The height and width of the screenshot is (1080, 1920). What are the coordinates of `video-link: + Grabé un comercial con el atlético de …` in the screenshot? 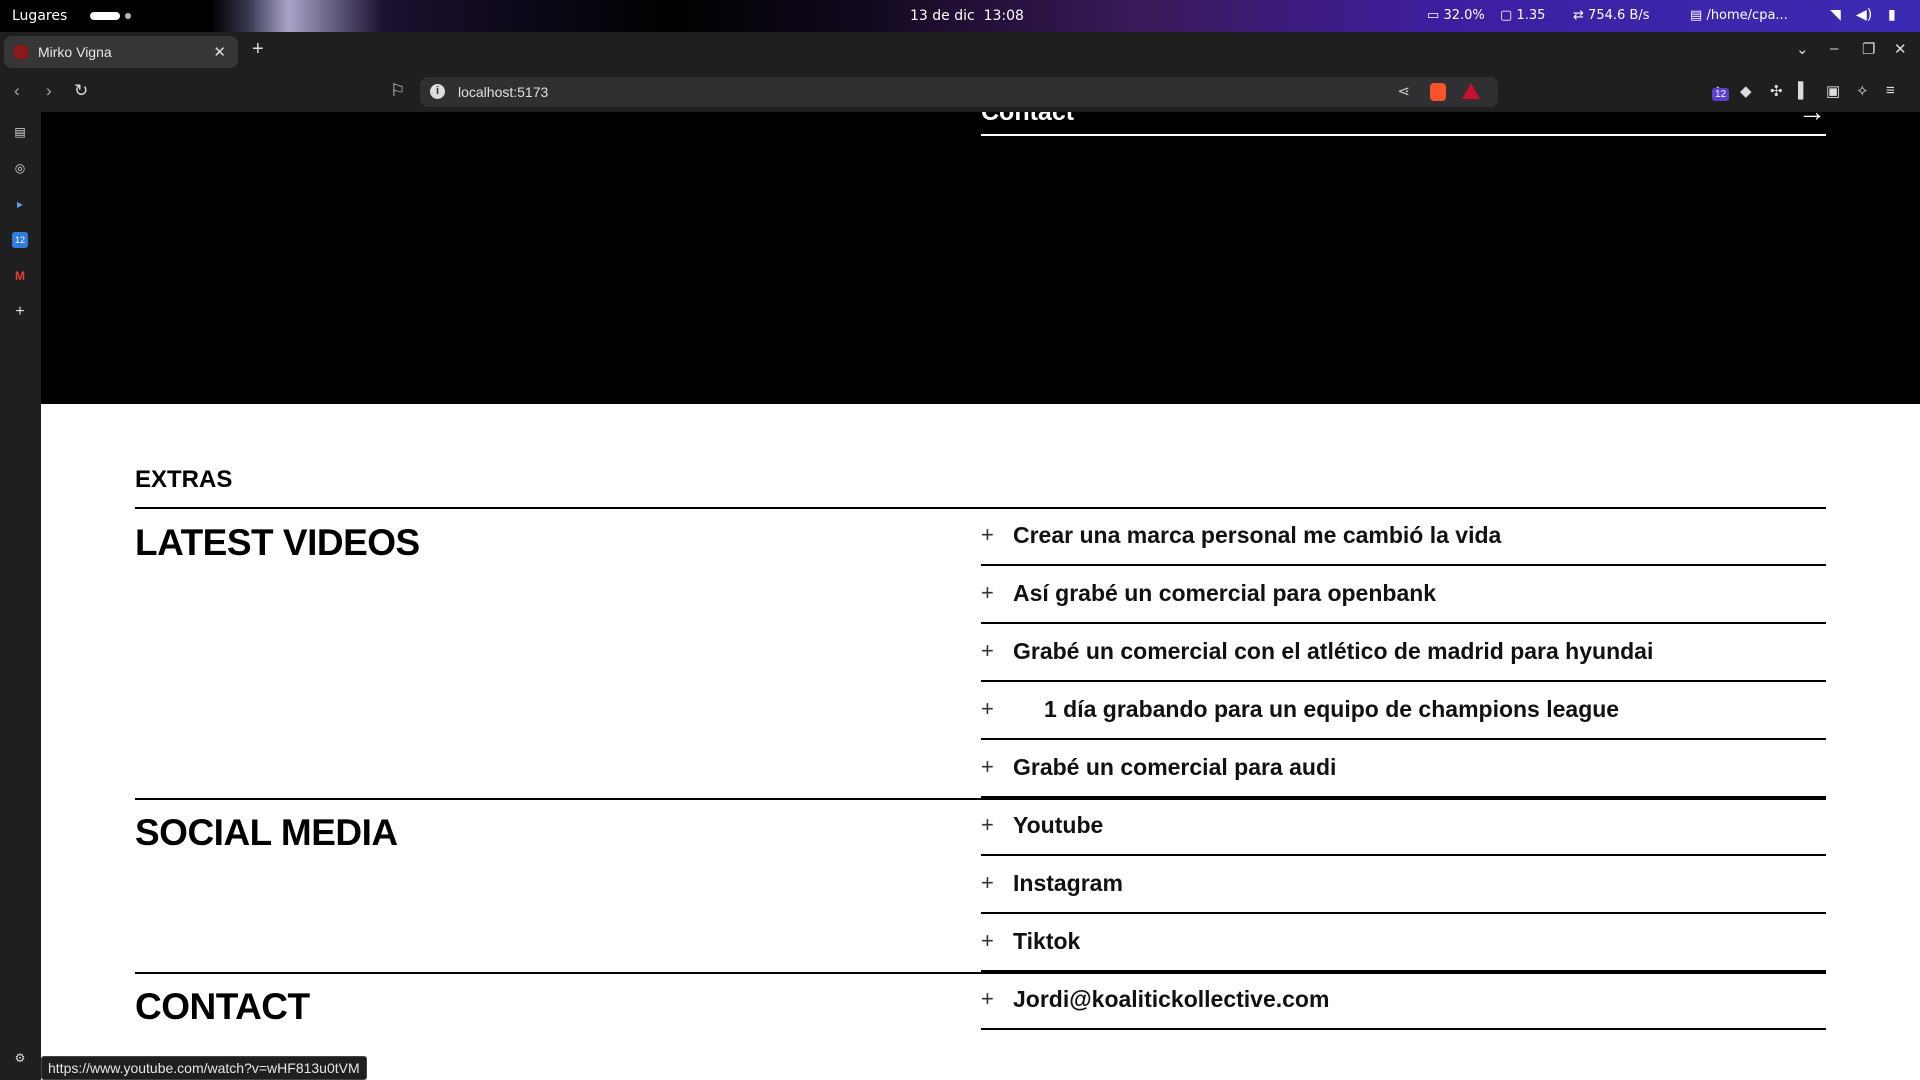 It's located at (1403, 653).